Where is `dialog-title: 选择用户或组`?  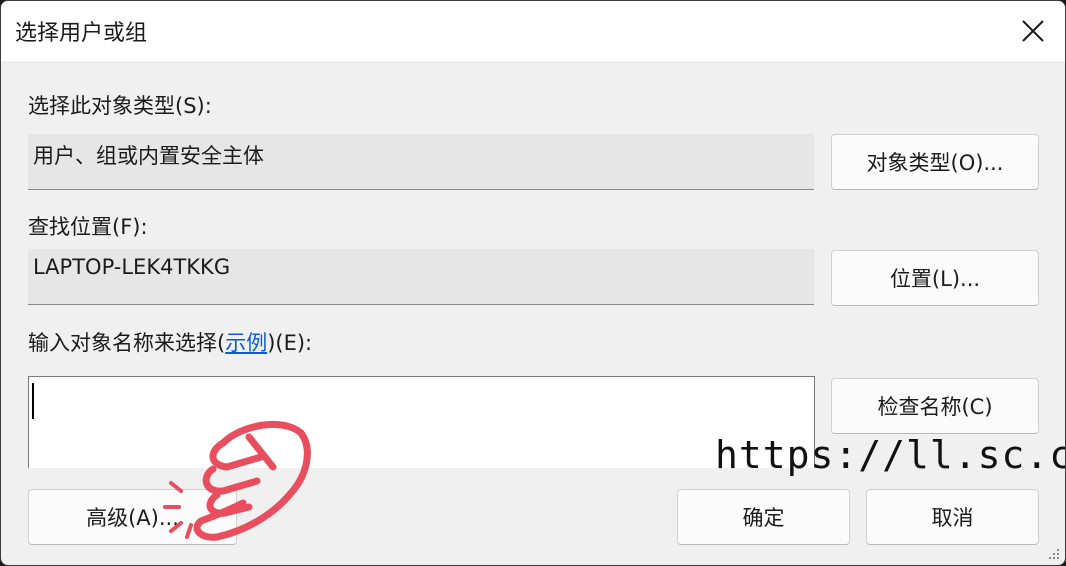
dialog-title: 选择用户或组 is located at coordinates (81, 33).